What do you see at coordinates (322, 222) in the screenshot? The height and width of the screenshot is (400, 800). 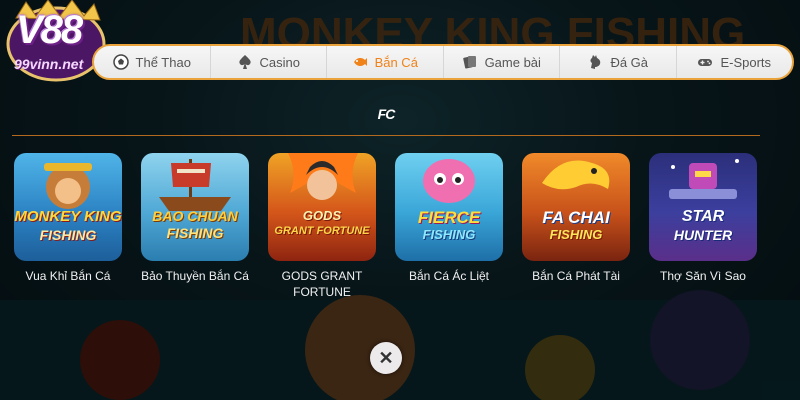 I see `game-art-title: GODS GRANT FORTUNE` at bounding box center [322, 222].